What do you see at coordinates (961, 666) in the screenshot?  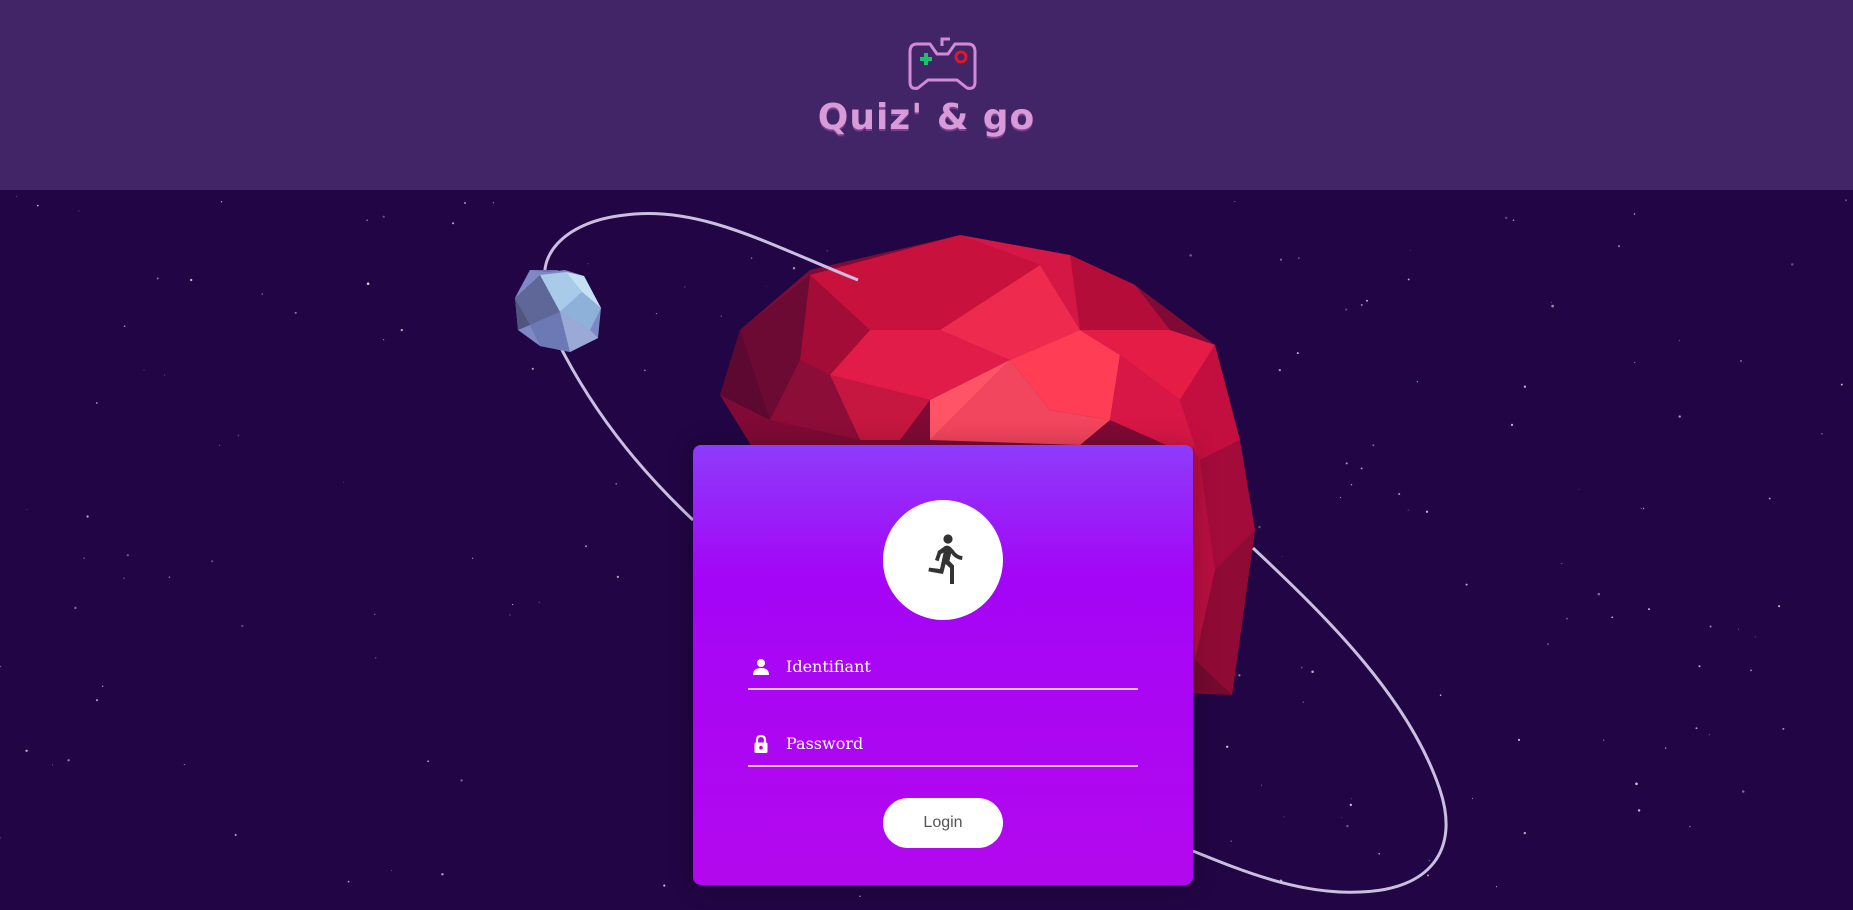 I see `username-input` at bounding box center [961, 666].